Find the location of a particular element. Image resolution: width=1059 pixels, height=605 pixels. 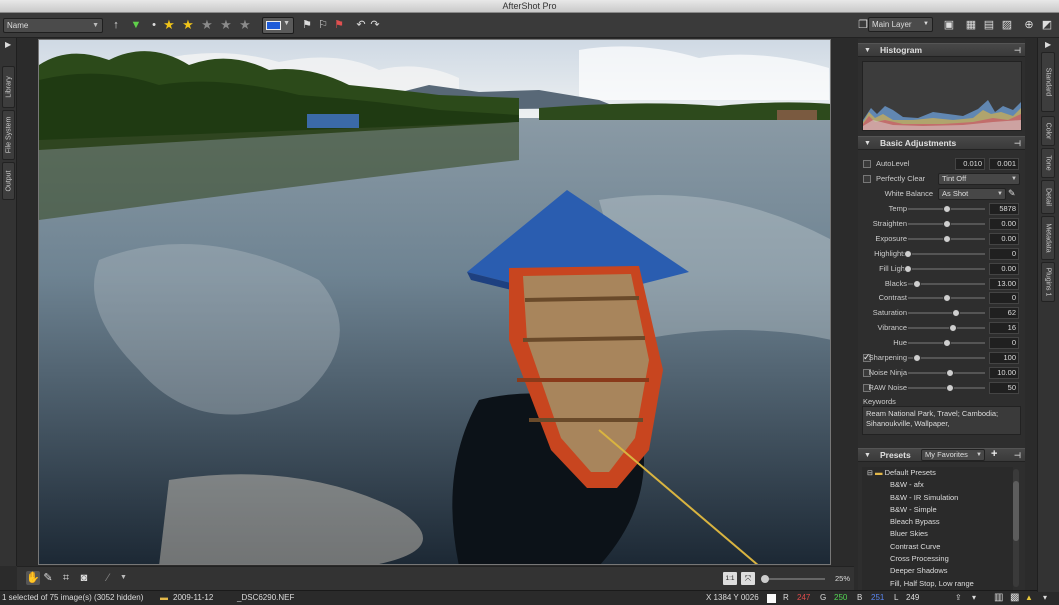

preset-item: B&W - IR Simulation is located at coordinates (937, 498).